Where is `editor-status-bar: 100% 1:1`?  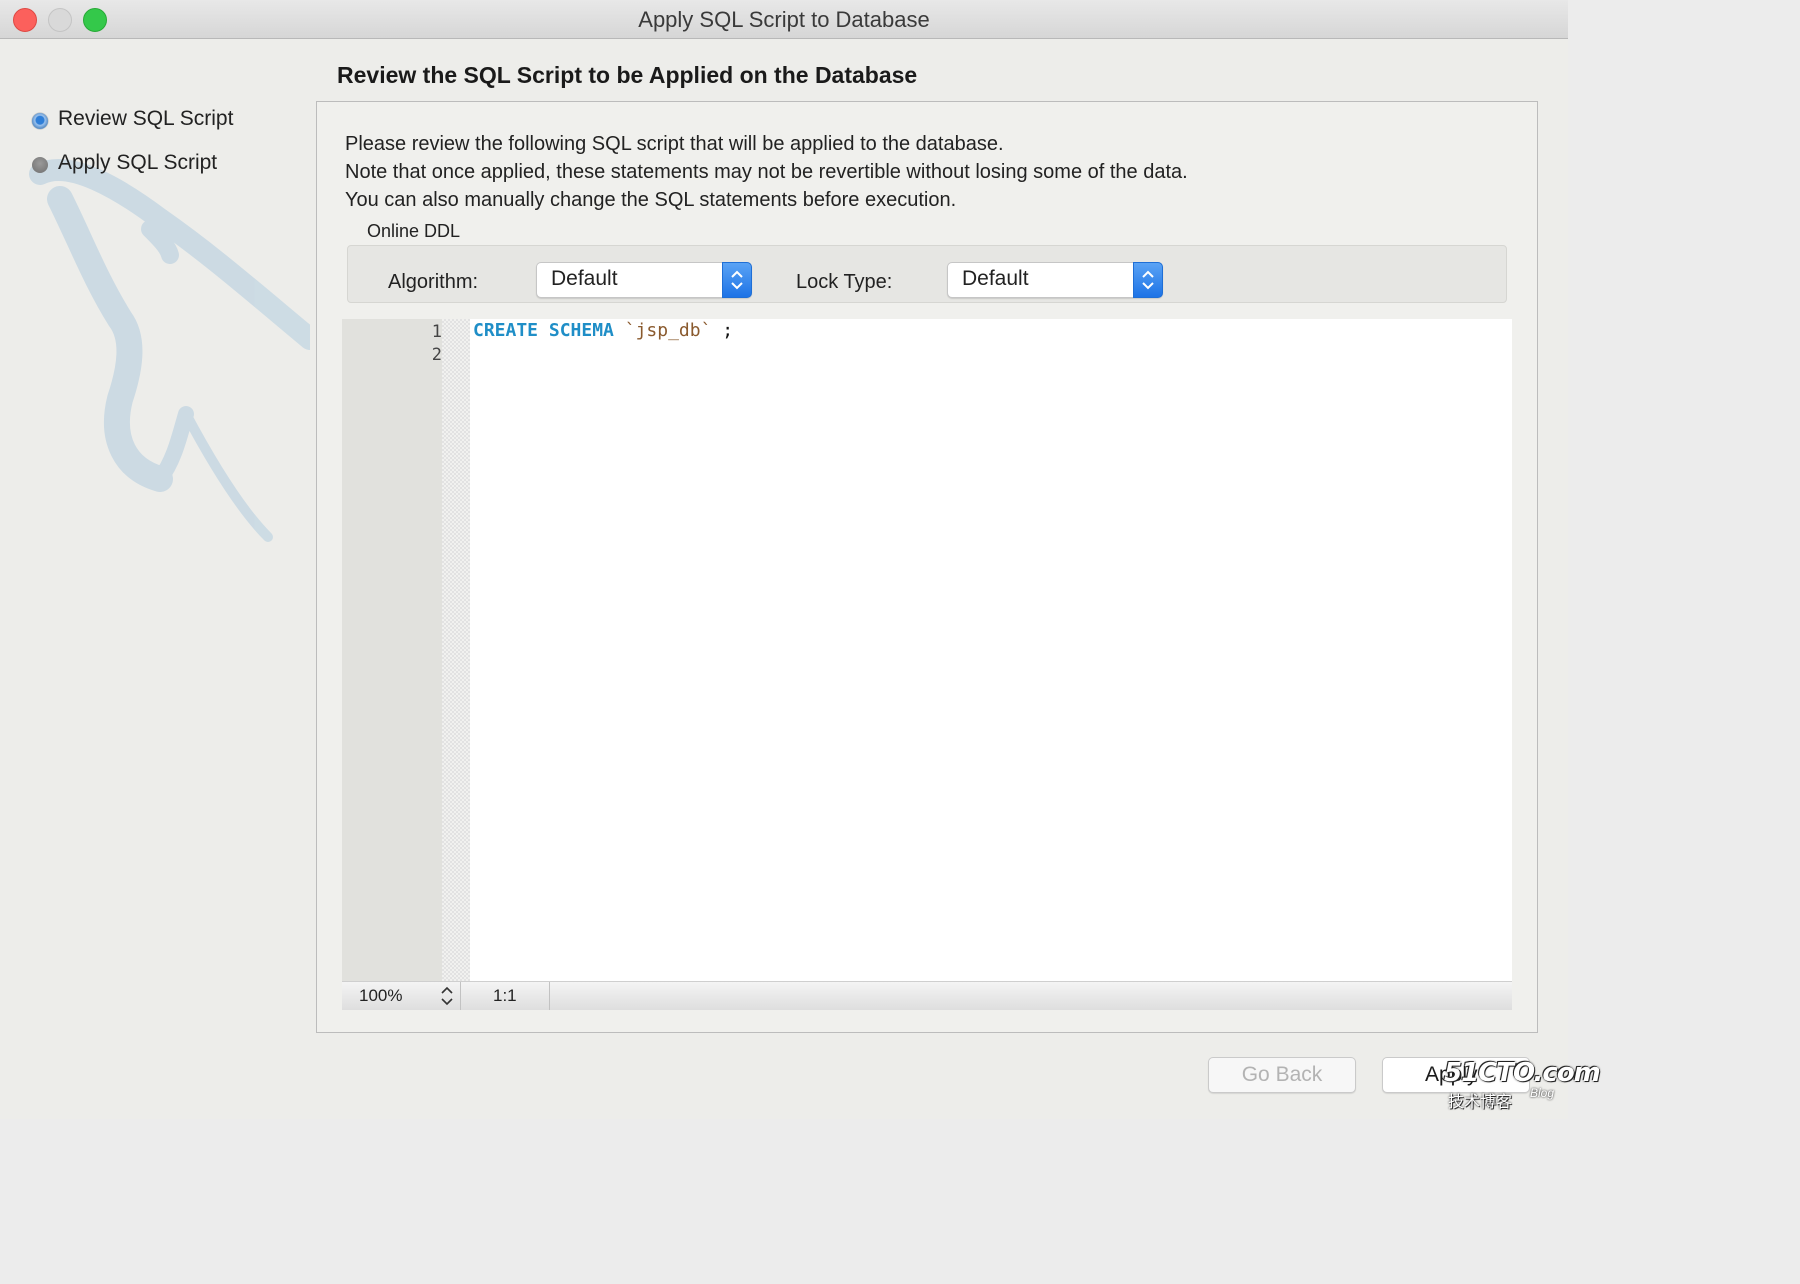 editor-status-bar: 100% 1:1 is located at coordinates (927, 995).